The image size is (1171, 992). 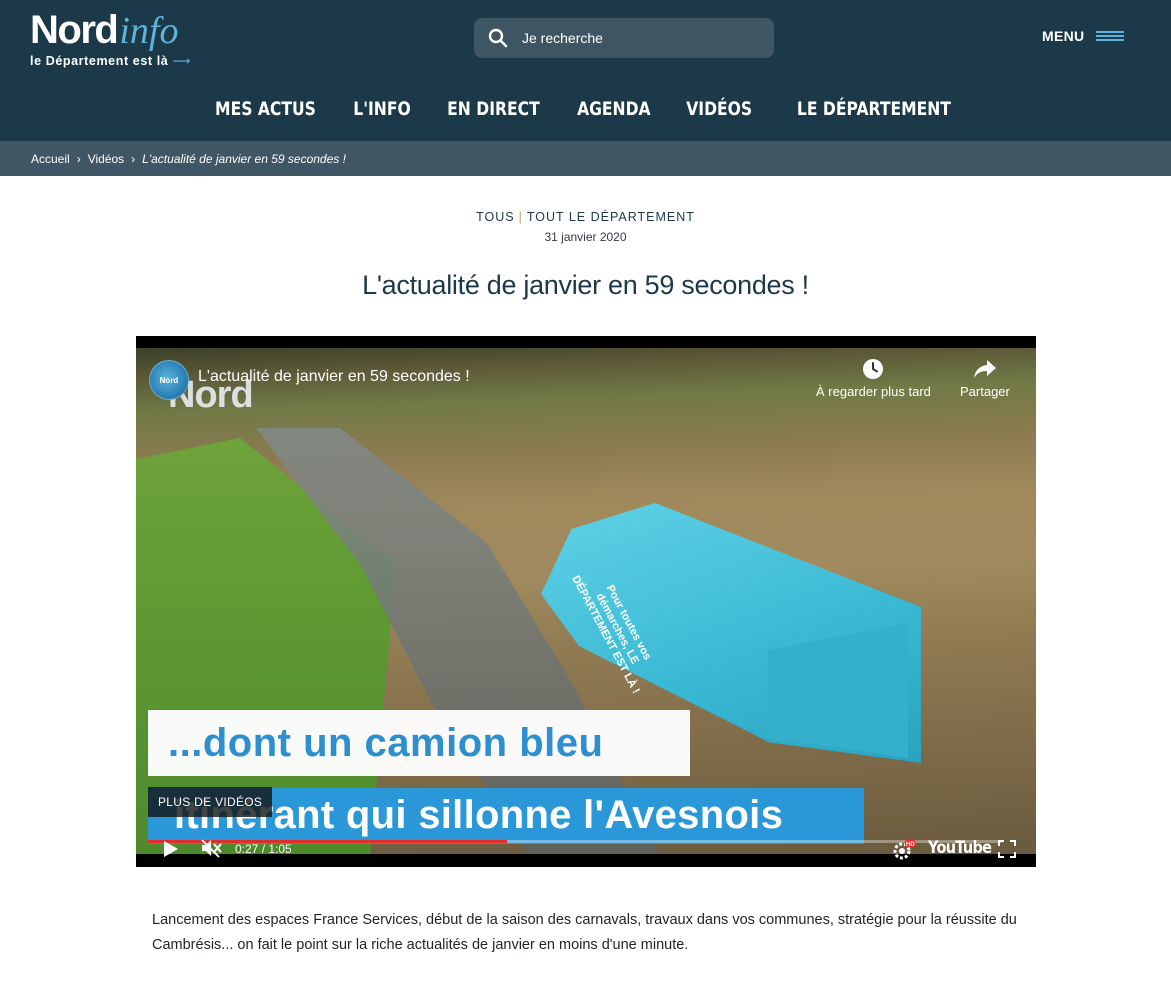 I want to click on settings-hd-icon: HD, so click(x=904, y=850).